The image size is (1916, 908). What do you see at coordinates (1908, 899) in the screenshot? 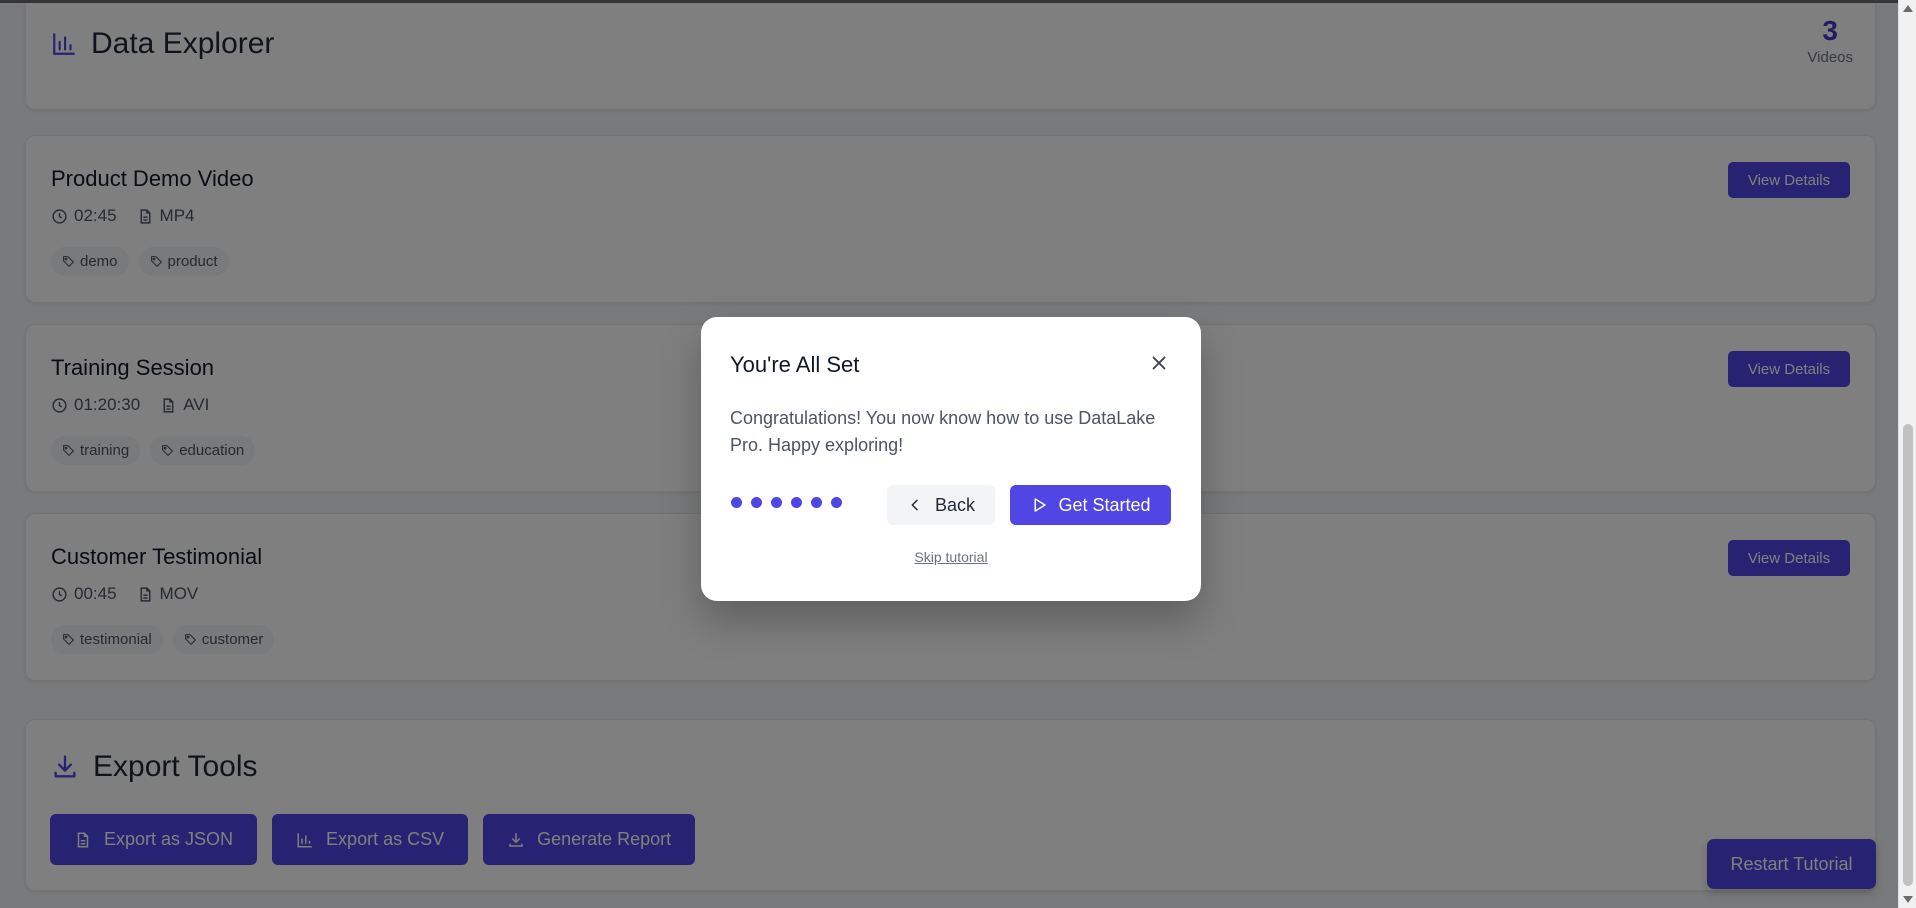
I see `scroll-down-arrow-icon` at bounding box center [1908, 899].